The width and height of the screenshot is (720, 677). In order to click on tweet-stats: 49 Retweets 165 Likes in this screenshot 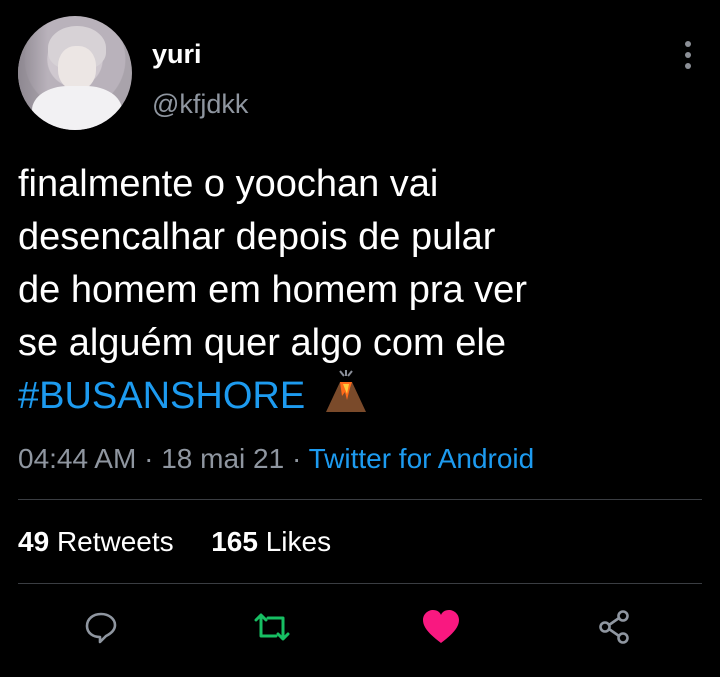, I will do `click(174, 542)`.